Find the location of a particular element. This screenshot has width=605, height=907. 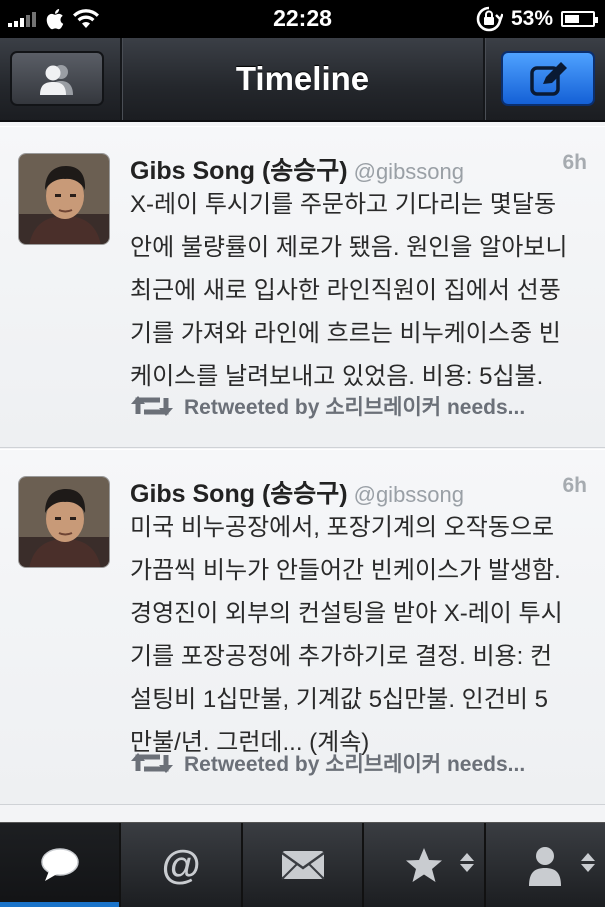

status-right: 53% is located at coordinates (536, 19).